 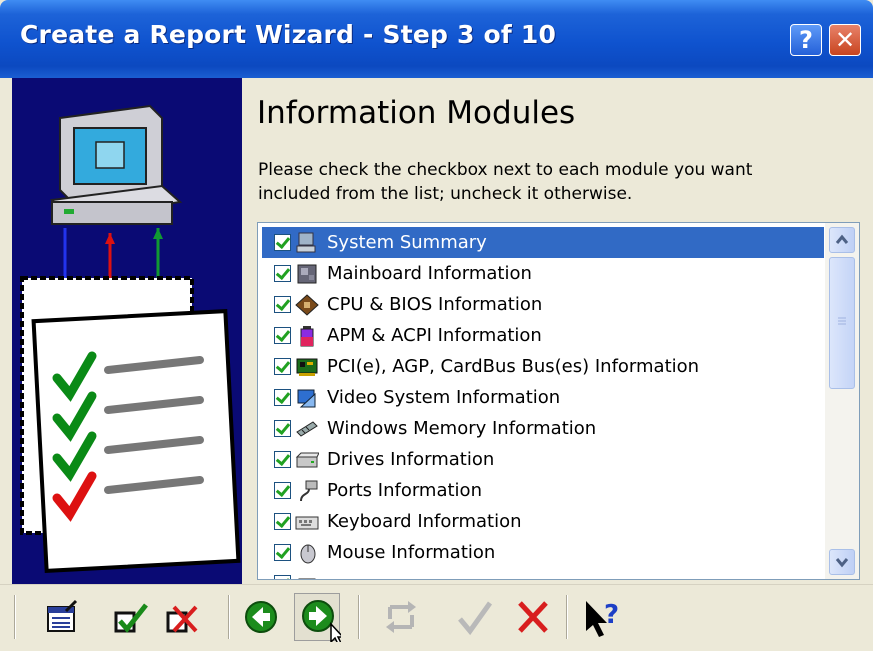 I want to click on list-item: Ports Information, so click(x=543, y=490).